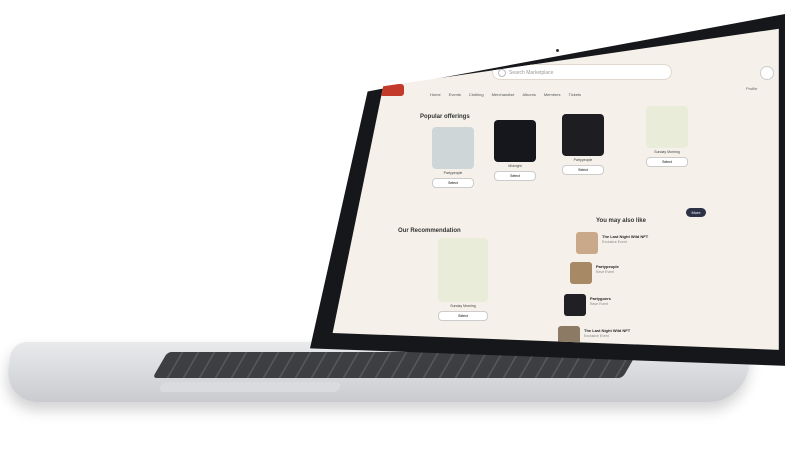  What do you see at coordinates (575, 94) in the screenshot?
I see `nav-tickets: Tickets` at bounding box center [575, 94].